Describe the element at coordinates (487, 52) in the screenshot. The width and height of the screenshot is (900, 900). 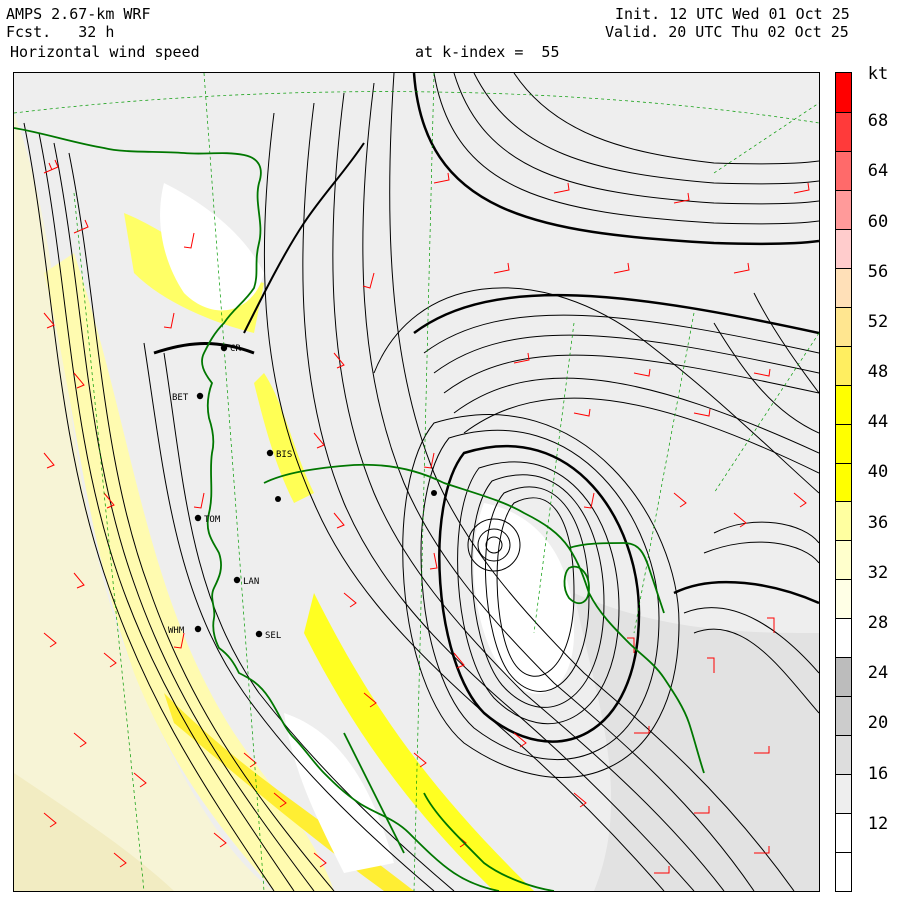
I see `level-label: at k-index = 55` at that location.